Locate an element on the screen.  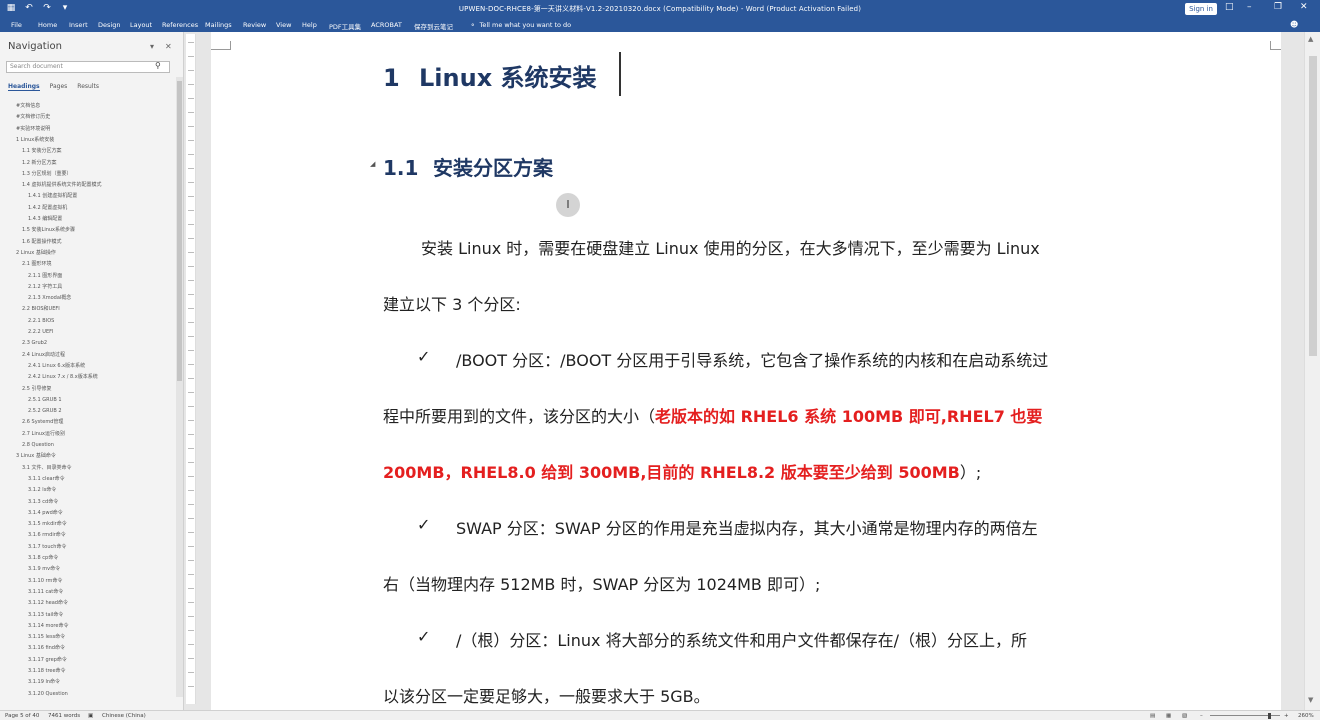
outline-item: 1.4.3 编辑配置 is located at coordinates (45, 219).